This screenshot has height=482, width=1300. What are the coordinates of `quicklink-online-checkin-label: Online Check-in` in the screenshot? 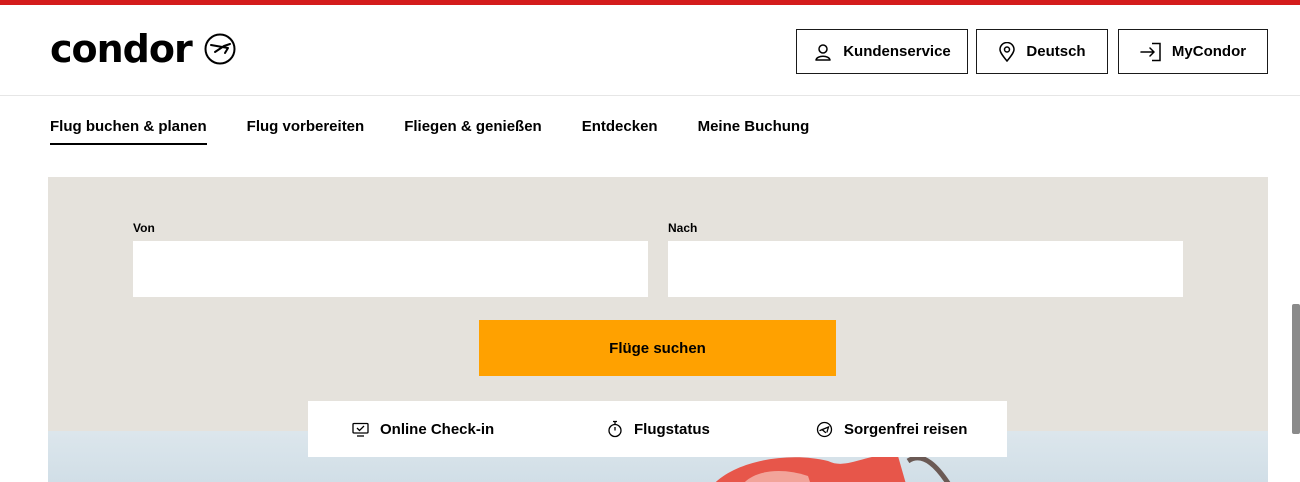 It's located at (437, 429).